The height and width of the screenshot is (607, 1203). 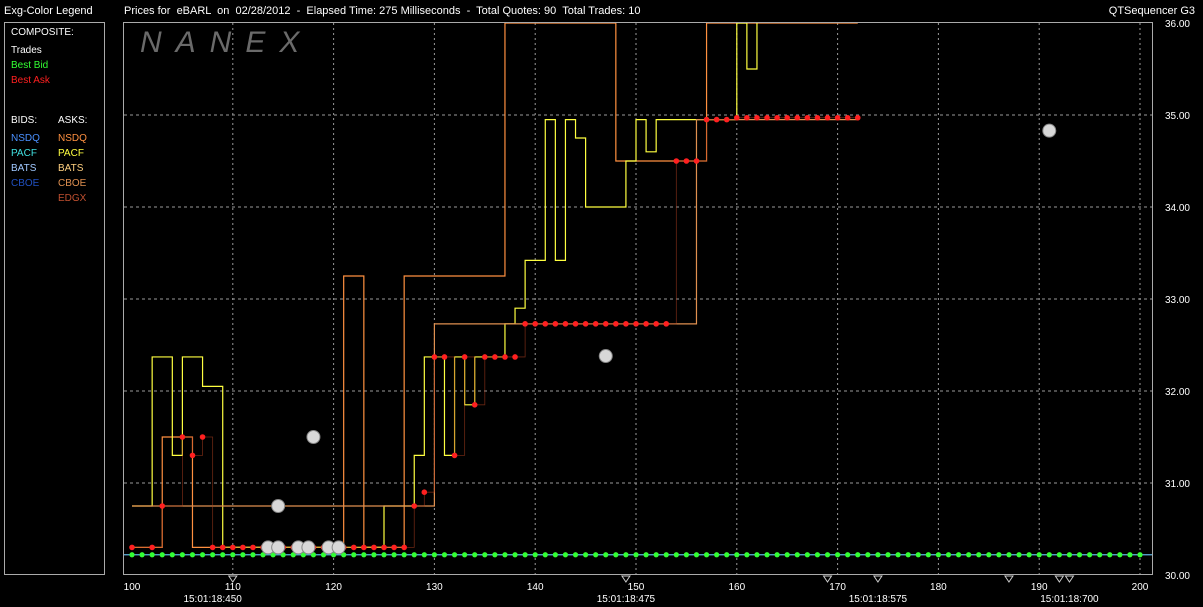 What do you see at coordinates (1069, 599) in the screenshot?
I see `time-label: 15:01:18:700` at bounding box center [1069, 599].